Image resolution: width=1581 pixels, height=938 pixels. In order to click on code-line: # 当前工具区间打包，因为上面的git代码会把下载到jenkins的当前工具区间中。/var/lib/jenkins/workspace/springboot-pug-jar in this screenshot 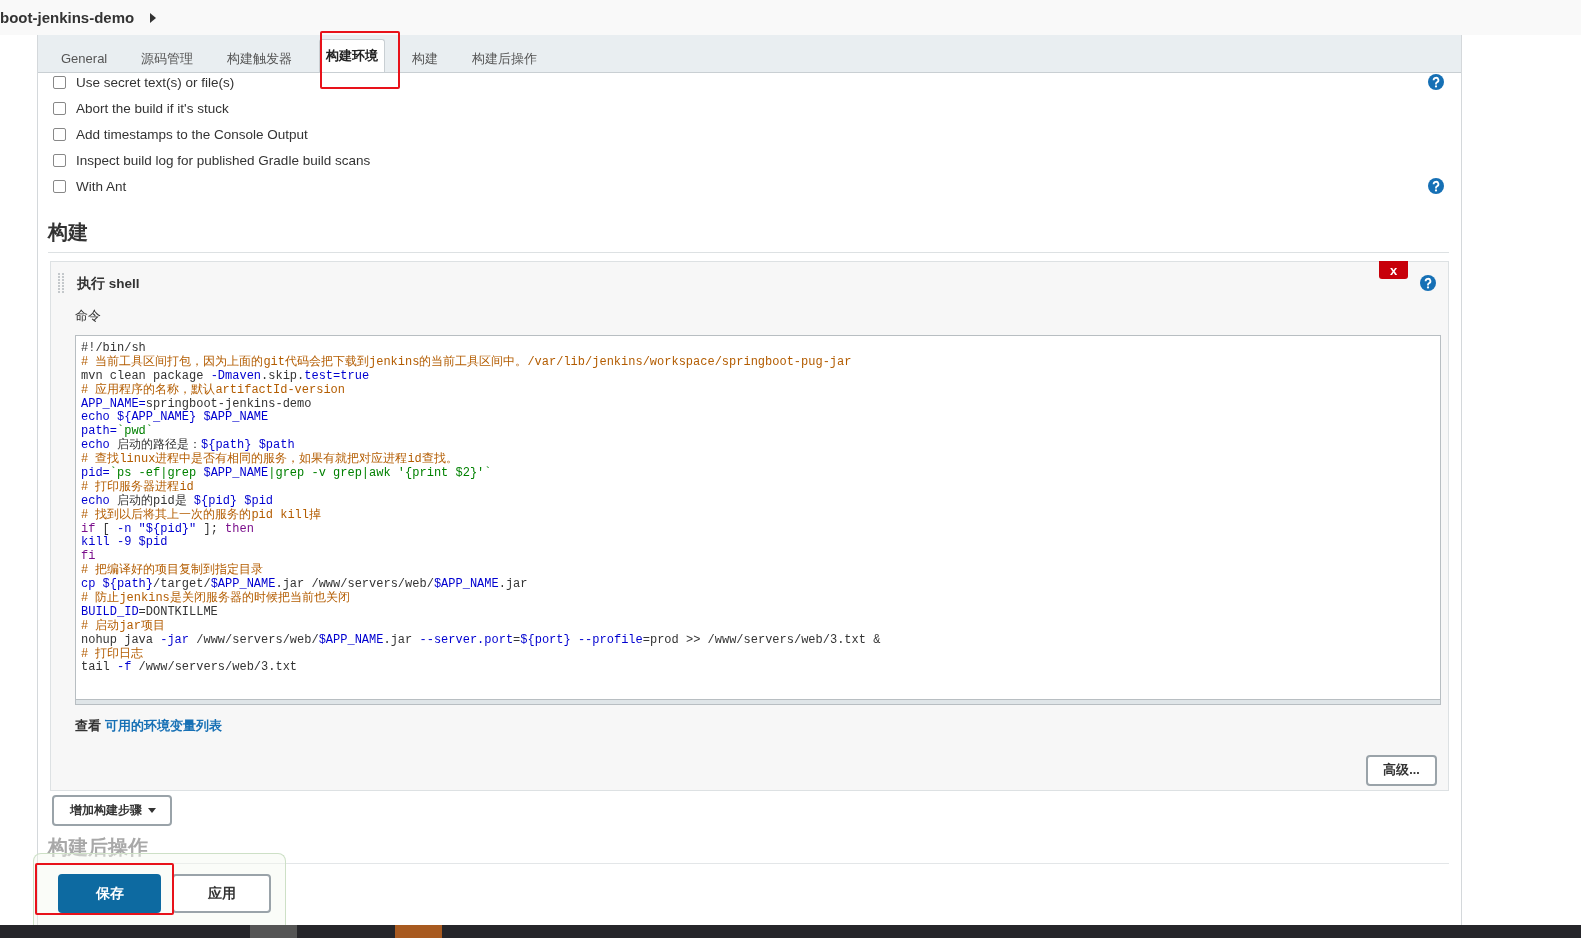, I will do `click(467, 362)`.